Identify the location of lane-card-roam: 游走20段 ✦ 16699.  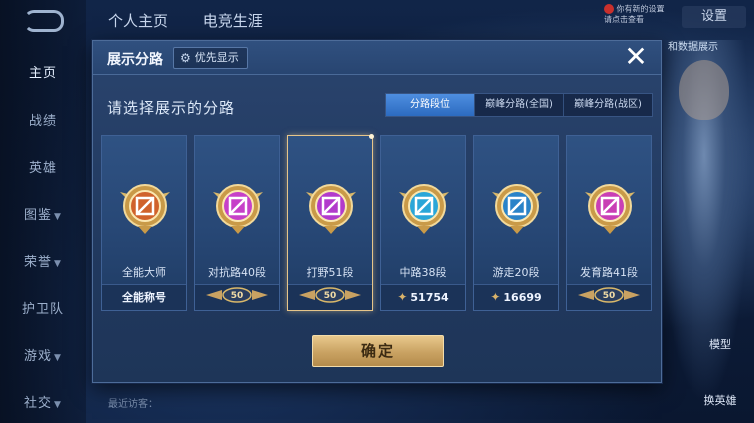
(516, 223).